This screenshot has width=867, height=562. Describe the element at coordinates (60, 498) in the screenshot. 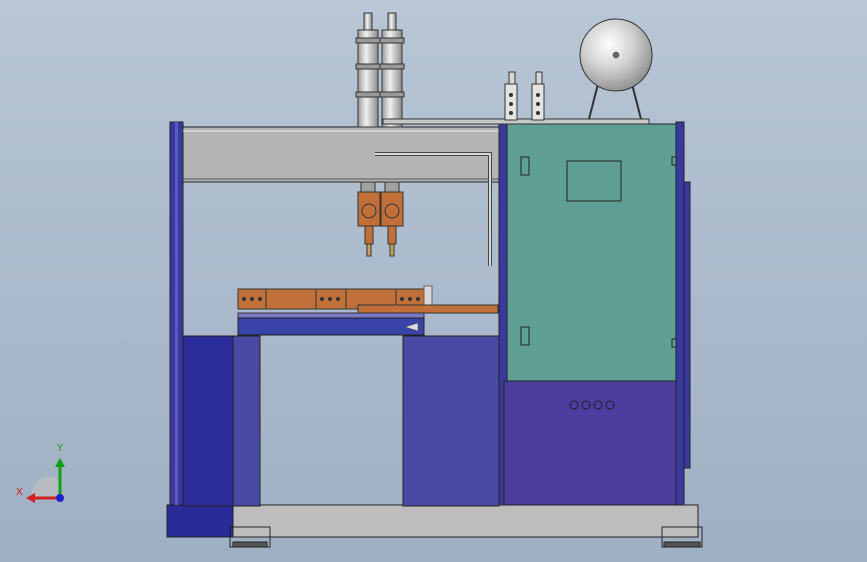

I see `z-axis-marker` at that location.